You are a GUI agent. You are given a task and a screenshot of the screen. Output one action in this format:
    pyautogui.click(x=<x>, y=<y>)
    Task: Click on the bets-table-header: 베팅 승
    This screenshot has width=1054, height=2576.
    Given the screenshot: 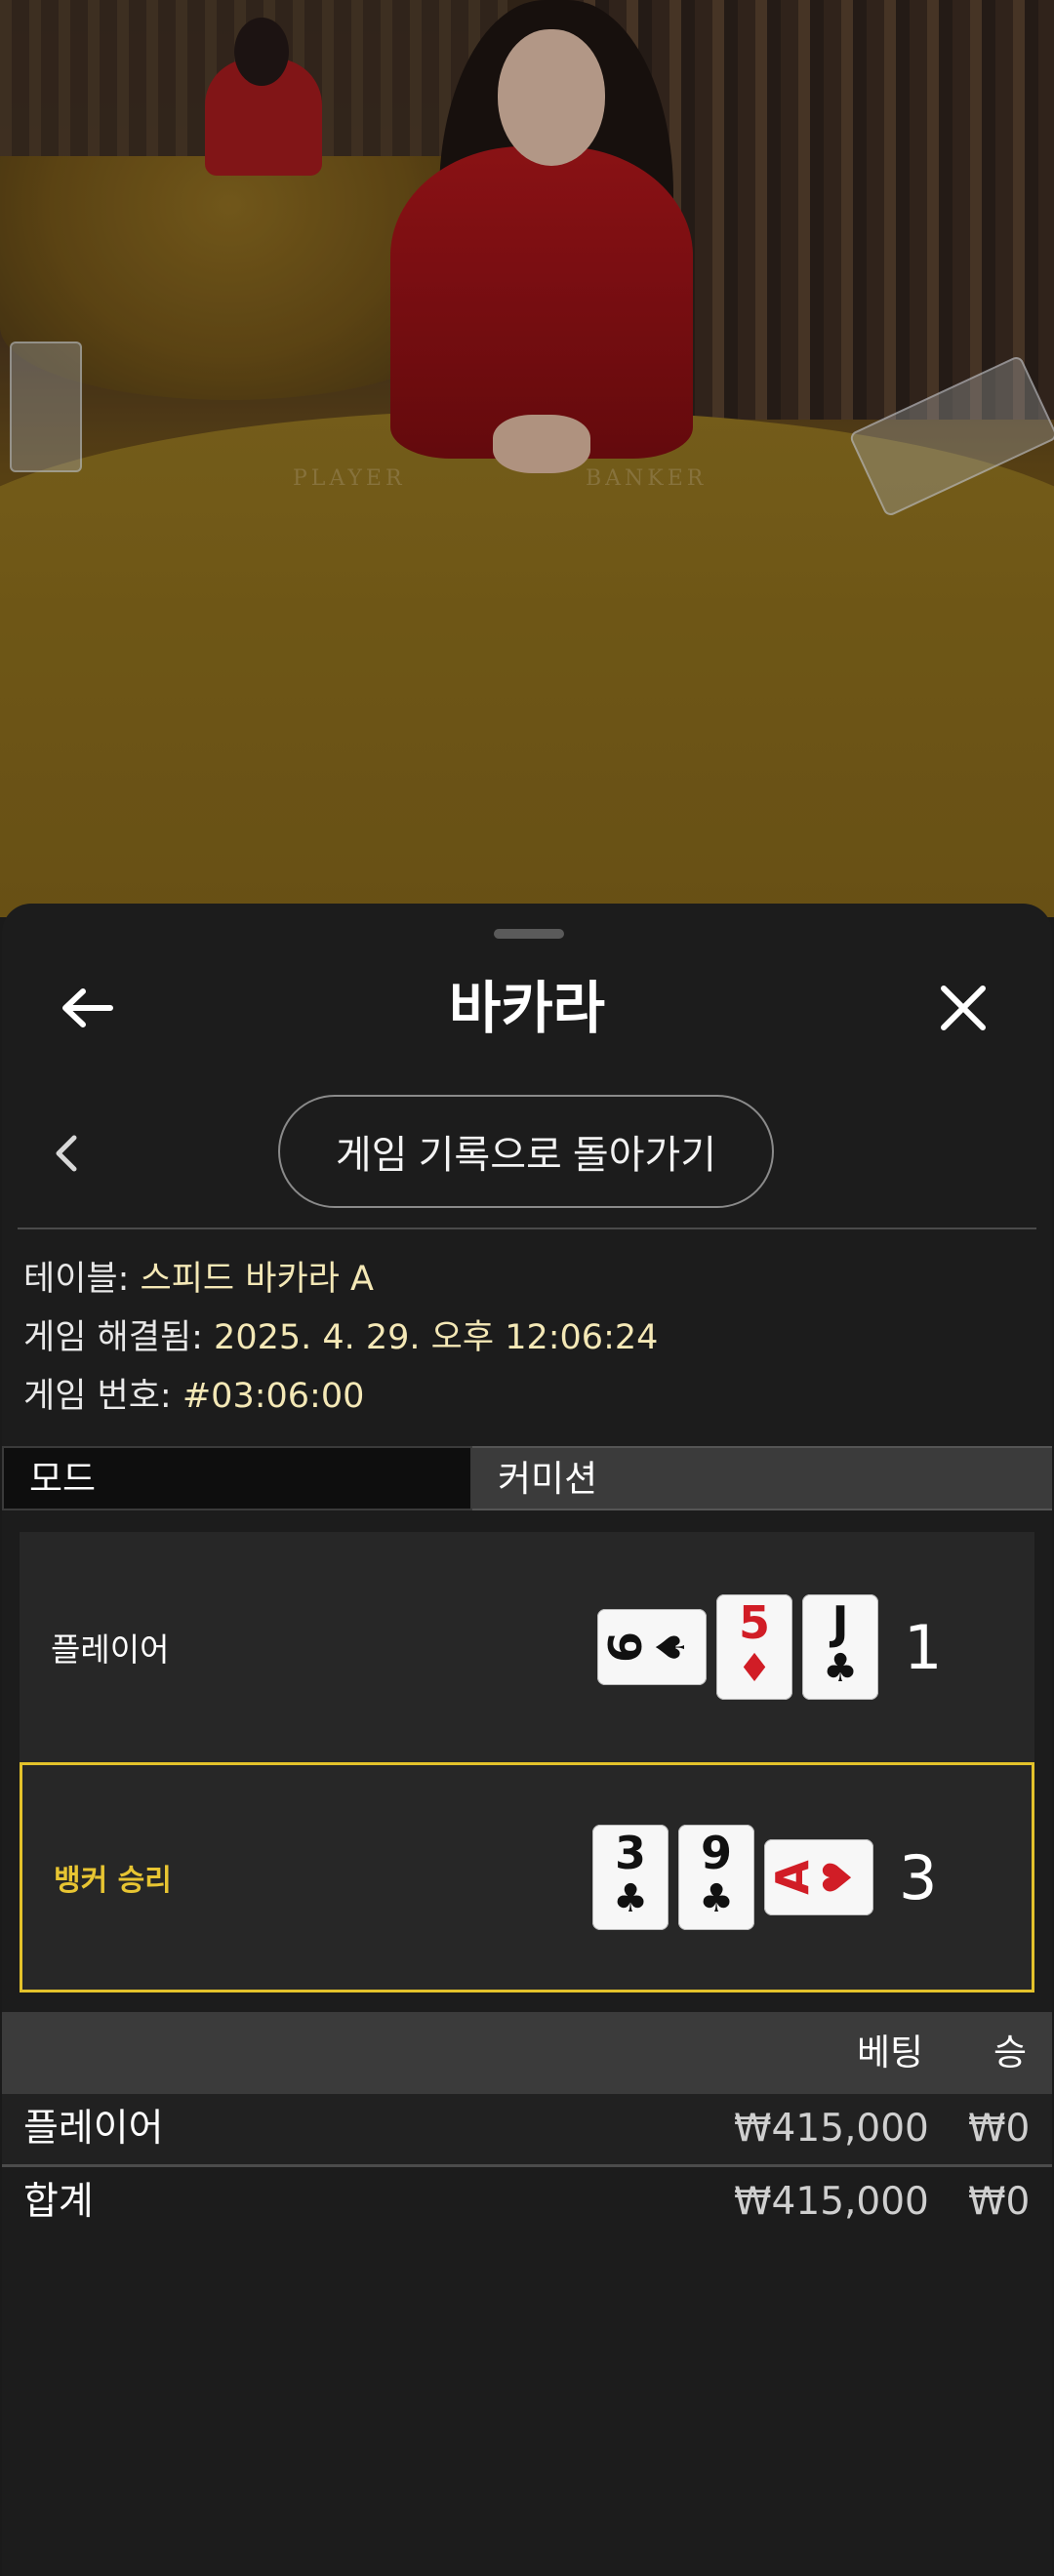 What is the action you would take?
    pyautogui.click(x=527, y=2053)
    